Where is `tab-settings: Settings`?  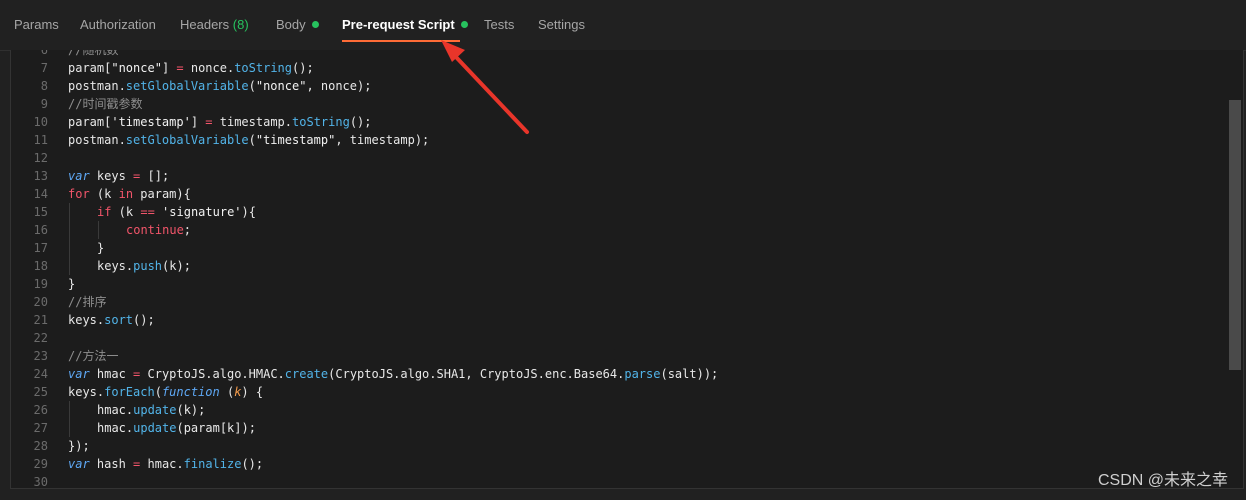 tab-settings: Settings is located at coordinates (561, 24).